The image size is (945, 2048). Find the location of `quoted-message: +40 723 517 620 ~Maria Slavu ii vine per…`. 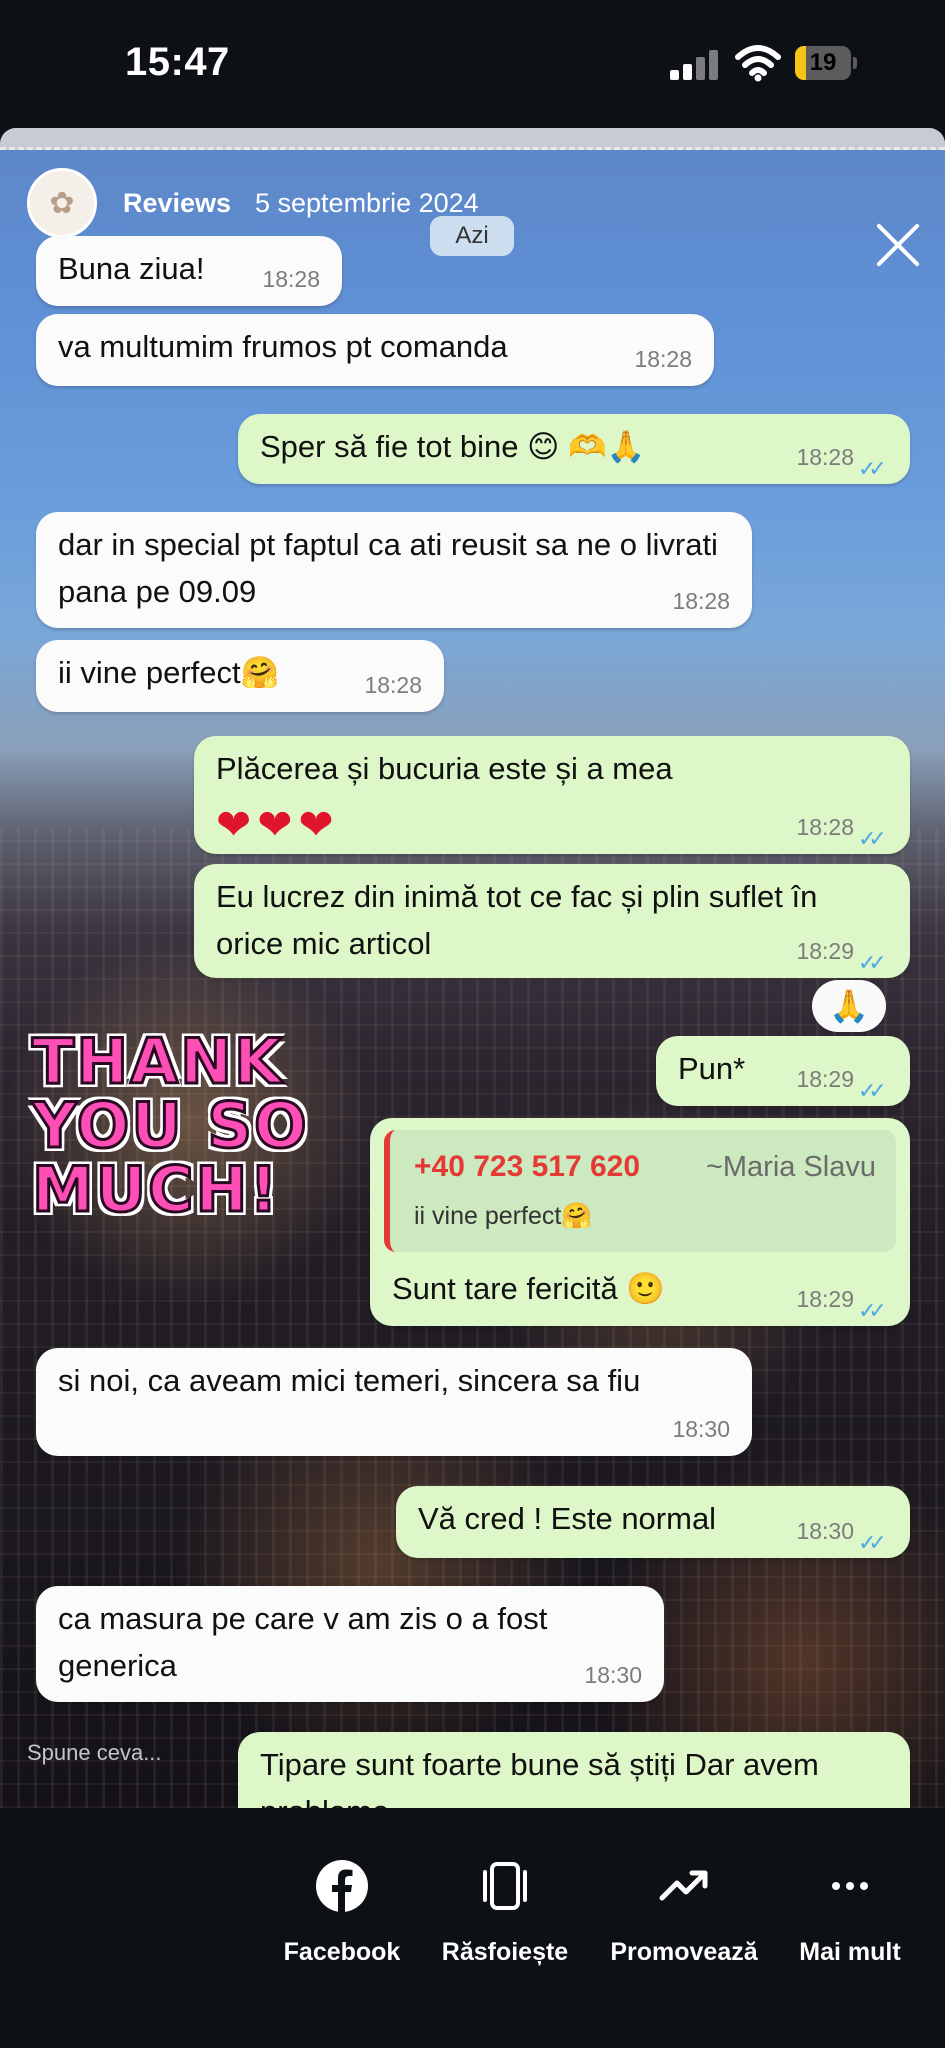

quoted-message: +40 723 517 620 ~Maria Slavu ii vine per… is located at coordinates (640, 1191).